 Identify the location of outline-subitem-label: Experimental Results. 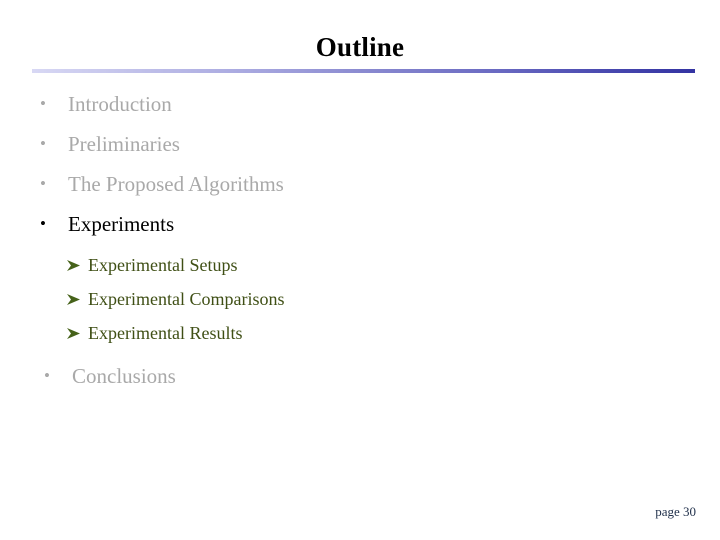
(165, 333).